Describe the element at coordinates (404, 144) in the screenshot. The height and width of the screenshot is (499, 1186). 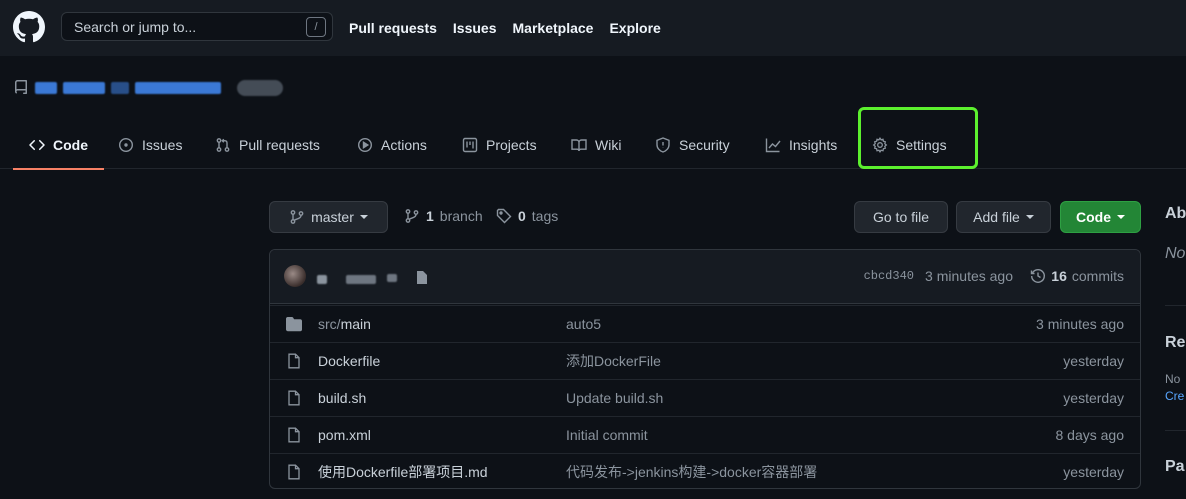
I see `tab-label: Actions` at that location.